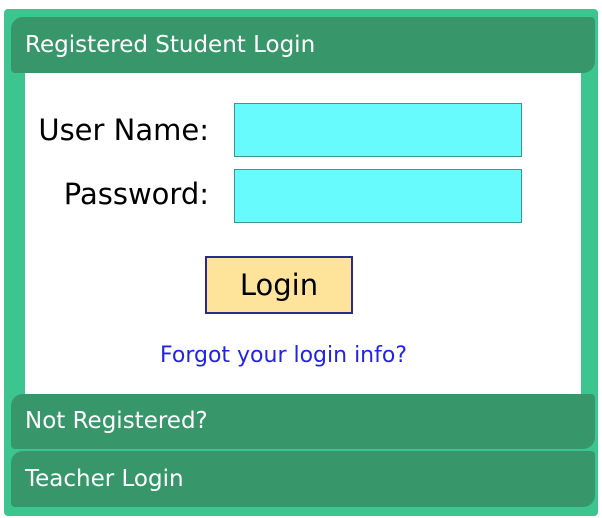  Describe the element at coordinates (303, 421) in the screenshot. I see `not-registered-header: Not Registered?` at that location.